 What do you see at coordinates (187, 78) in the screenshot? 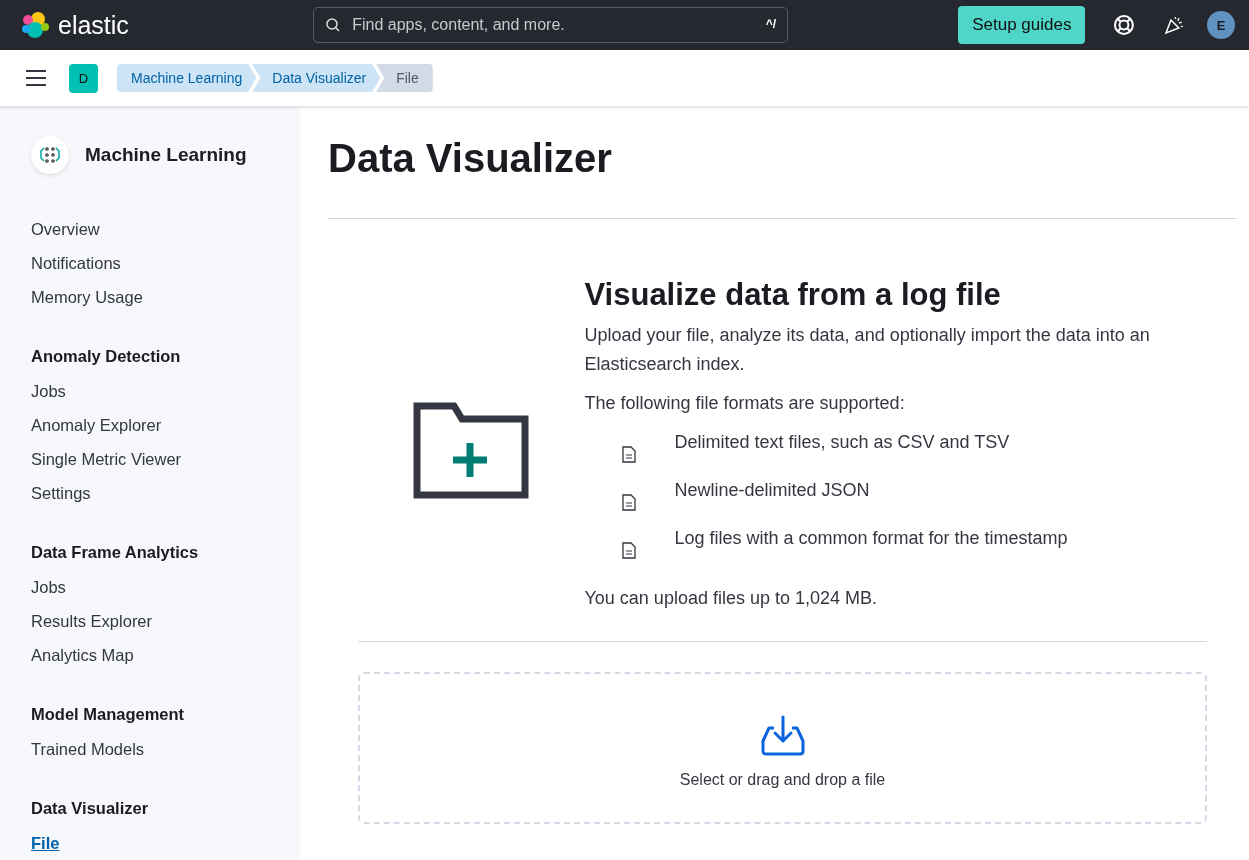
I see `breadcrumb: Machine Learning` at bounding box center [187, 78].